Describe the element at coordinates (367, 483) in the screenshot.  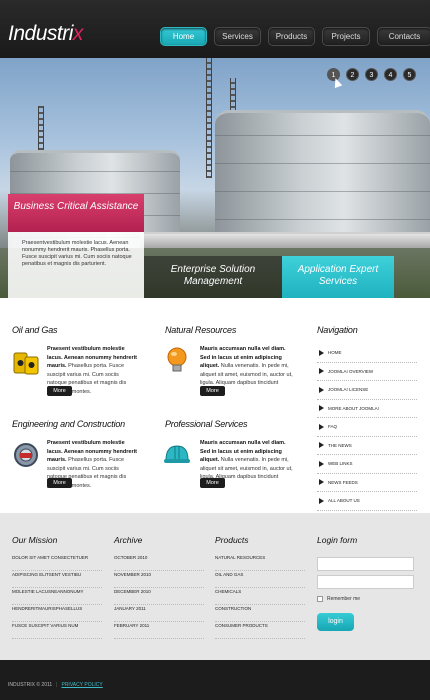
I see `nav-link-news-feeds: NEWS FEEDS` at that location.